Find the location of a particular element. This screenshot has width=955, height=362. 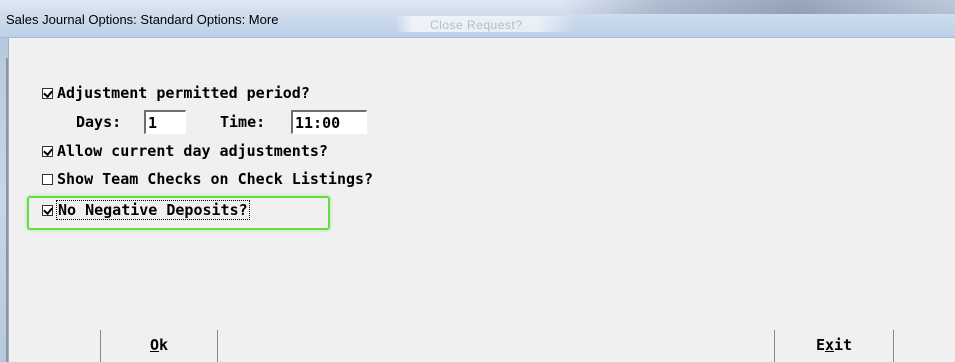

adjustment-period-checkbox is located at coordinates (47, 93).